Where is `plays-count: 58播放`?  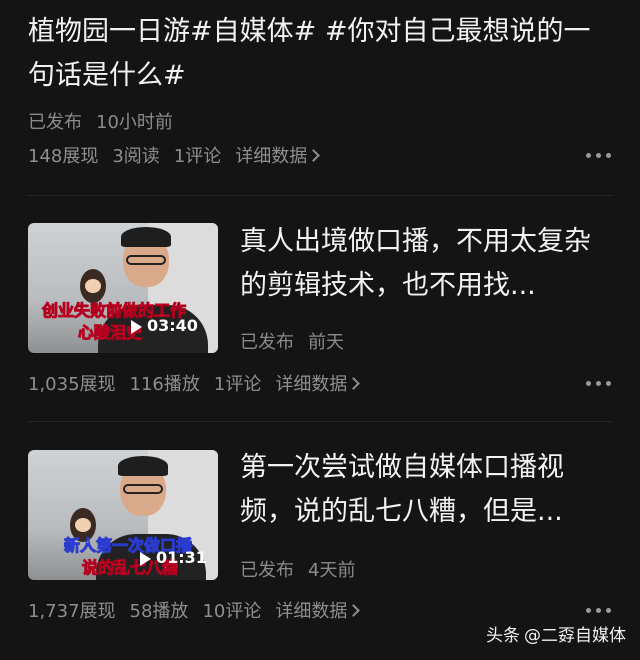
plays-count: 58播放 is located at coordinates (159, 611).